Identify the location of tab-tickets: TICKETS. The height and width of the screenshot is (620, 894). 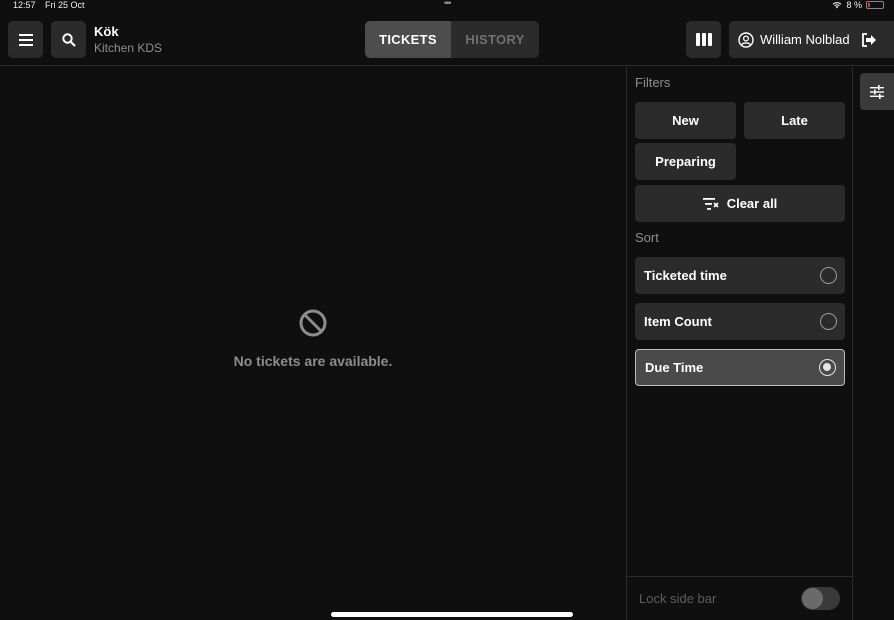
(408, 39).